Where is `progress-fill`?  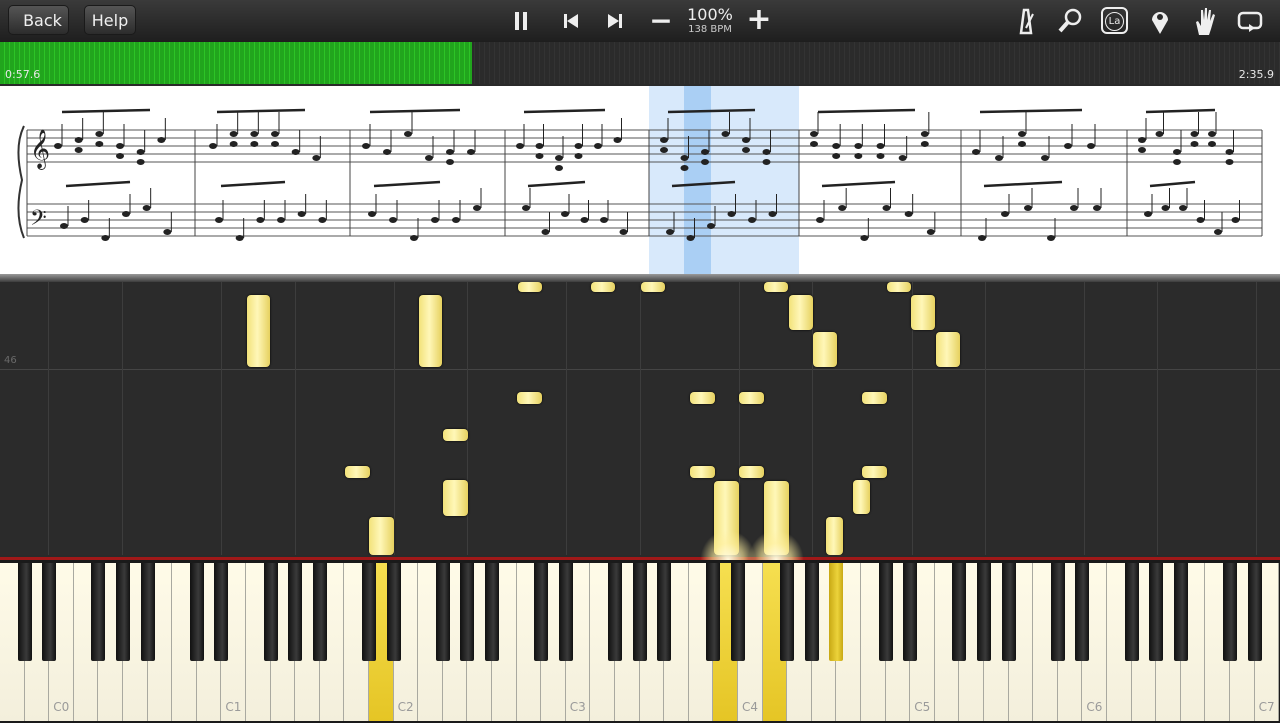
progress-fill is located at coordinates (236, 63).